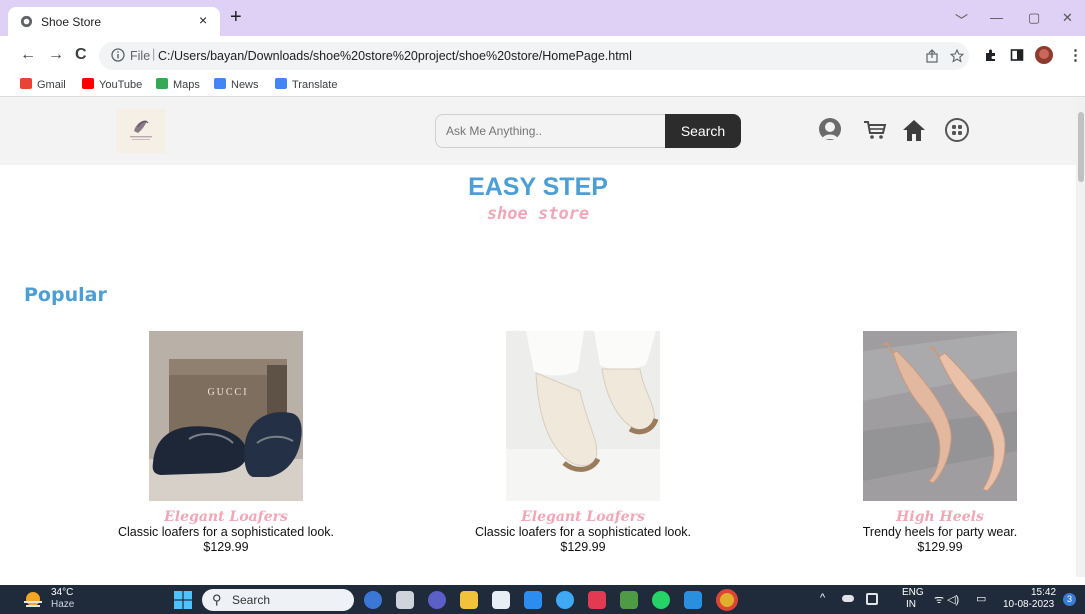 This screenshot has height=614, width=1085. I want to click on bookmark-news: News, so click(236, 84).